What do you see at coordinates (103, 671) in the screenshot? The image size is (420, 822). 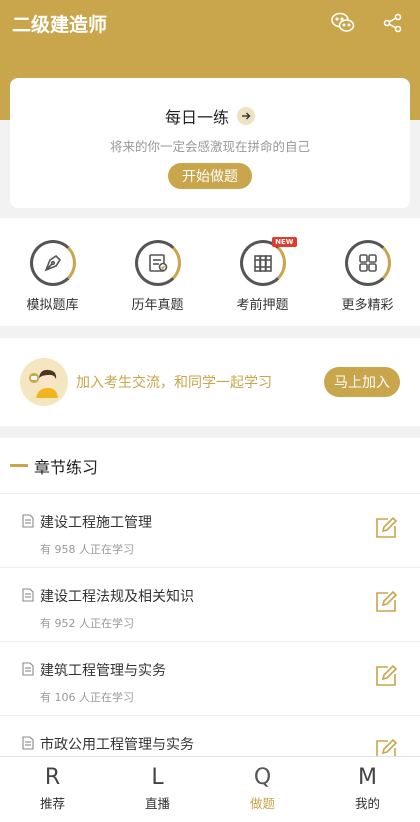 I see `chapter-name: 建筑工程管理与实务` at bounding box center [103, 671].